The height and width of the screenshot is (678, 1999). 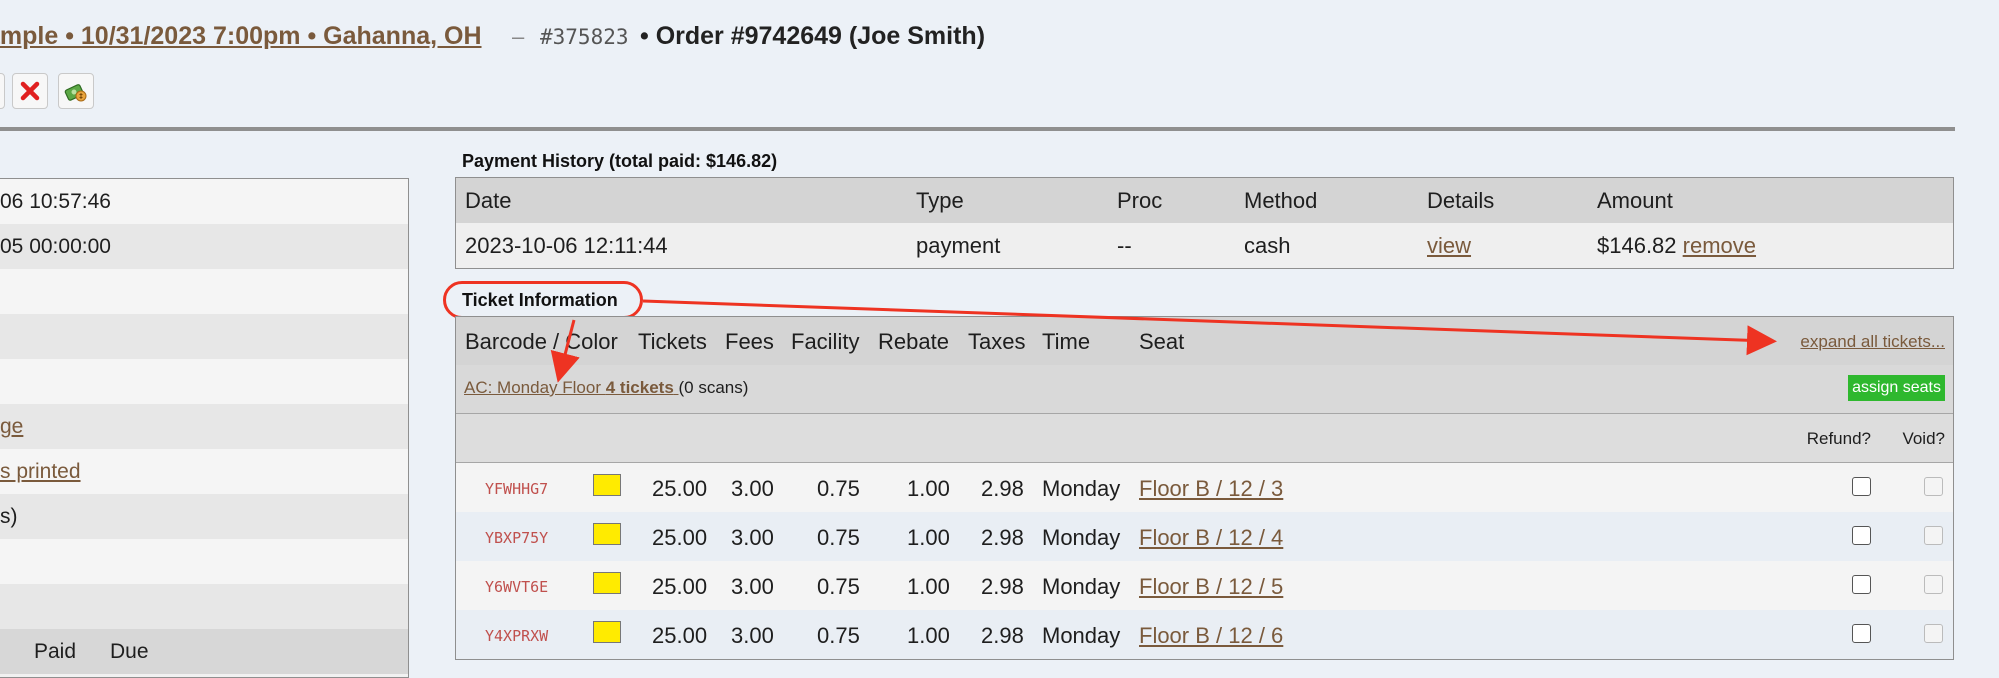 What do you see at coordinates (1204, 438) in the screenshot?
I see `refund-void-header: Refund? Void?` at bounding box center [1204, 438].